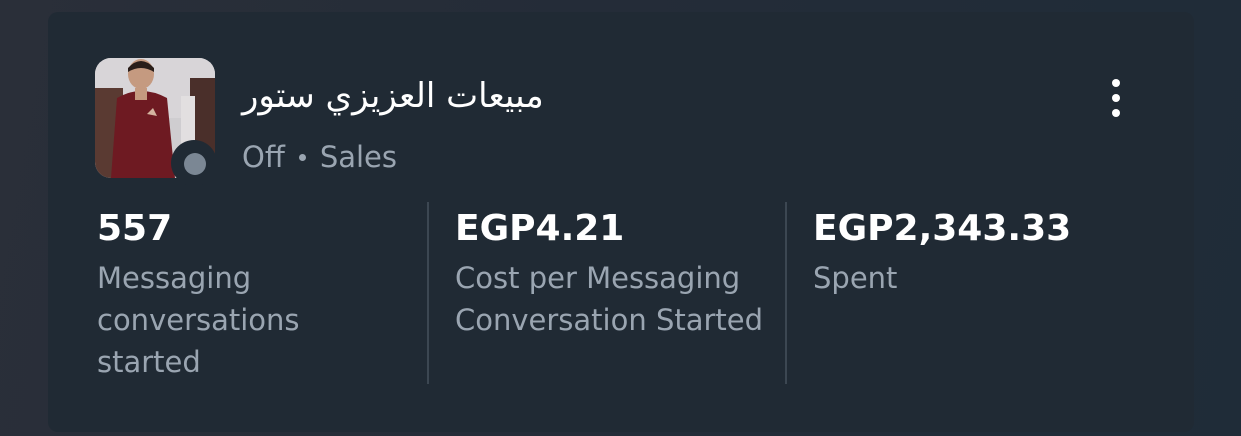 The height and width of the screenshot is (436, 1241). What do you see at coordinates (855, 278) in the screenshot?
I see `metric-label: Spent` at bounding box center [855, 278].